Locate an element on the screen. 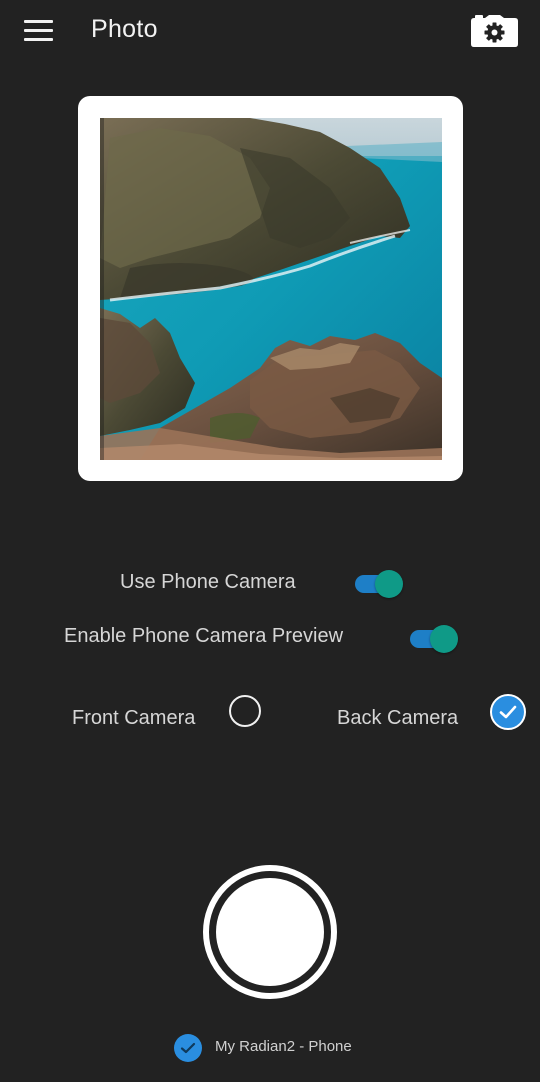 The height and width of the screenshot is (1082, 540). device-checkbox is located at coordinates (188, 1048).